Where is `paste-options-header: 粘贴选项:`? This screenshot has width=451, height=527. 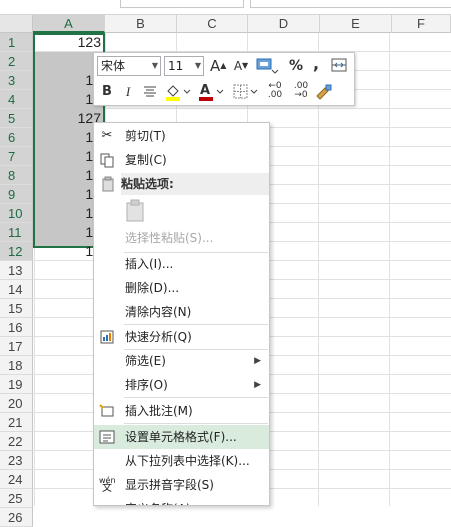 paste-options-header: 粘贴选项: is located at coordinates (195, 184).